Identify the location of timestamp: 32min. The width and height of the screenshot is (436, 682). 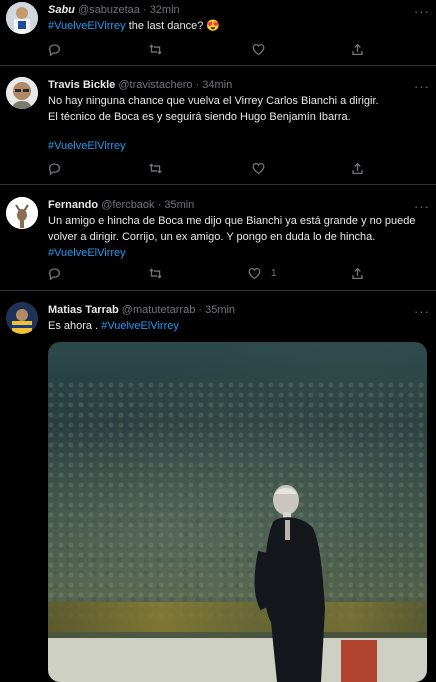
(165, 10).